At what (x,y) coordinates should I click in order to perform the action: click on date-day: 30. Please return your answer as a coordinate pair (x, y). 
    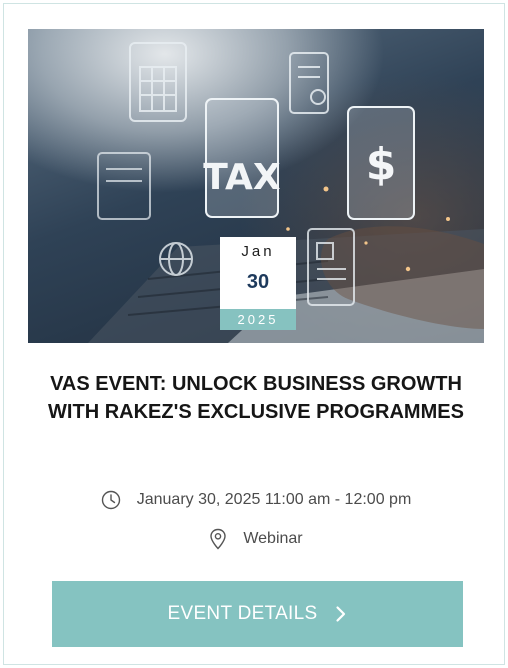
    Looking at the image, I should click on (258, 282).